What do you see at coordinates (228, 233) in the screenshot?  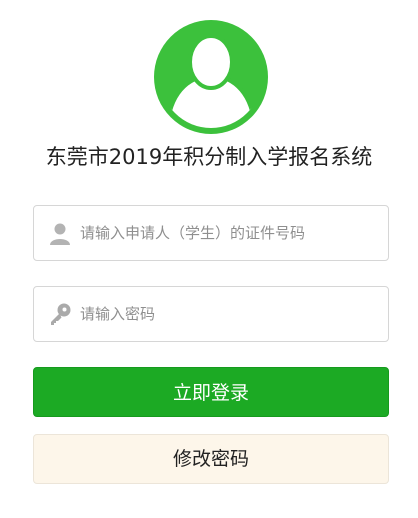 I see `id-number-input` at bounding box center [228, 233].